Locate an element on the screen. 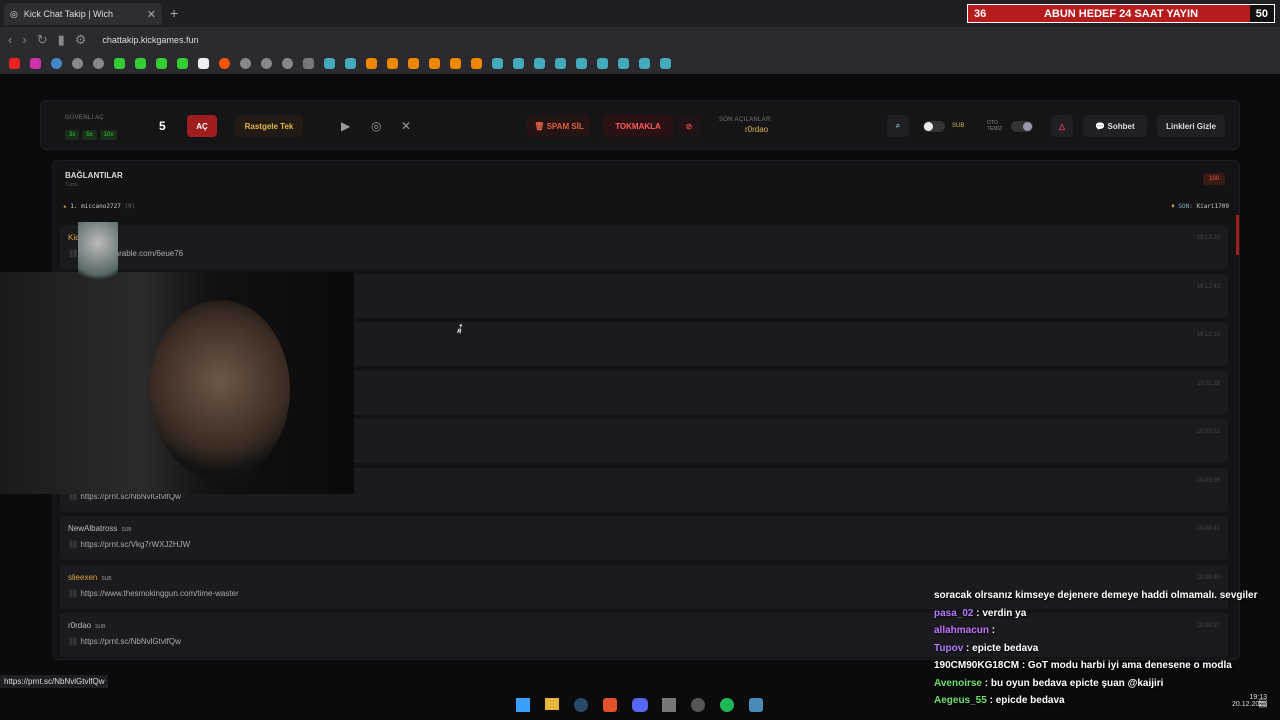  open-button: AÇ is located at coordinates (202, 126).